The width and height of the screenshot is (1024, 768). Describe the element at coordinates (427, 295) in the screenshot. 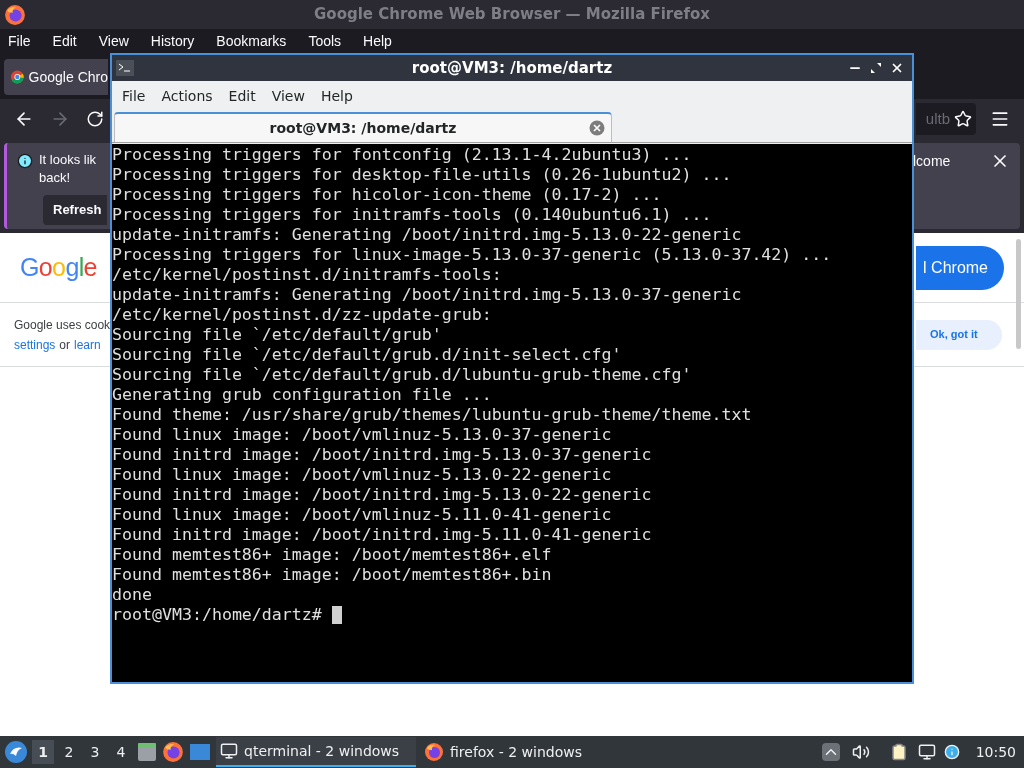

I see `terminal-line: update-initramfs: Generating /boot/initrd.img-5.13.0-37-generic` at that location.